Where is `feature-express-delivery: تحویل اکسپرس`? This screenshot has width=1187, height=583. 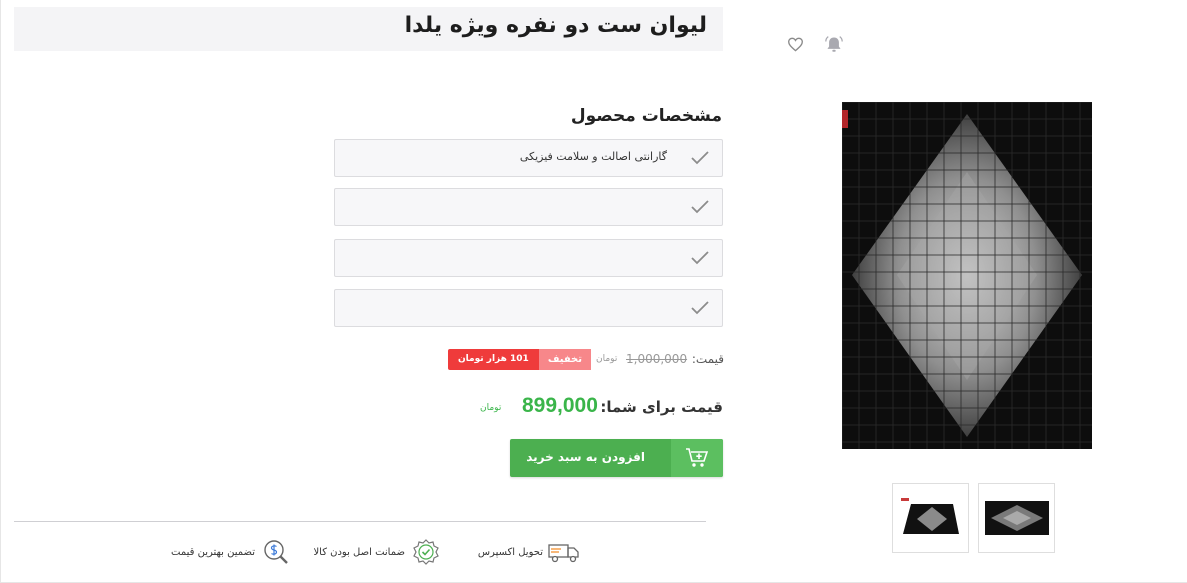
feature-express-delivery: تحویل اکسپرس is located at coordinates (529, 552).